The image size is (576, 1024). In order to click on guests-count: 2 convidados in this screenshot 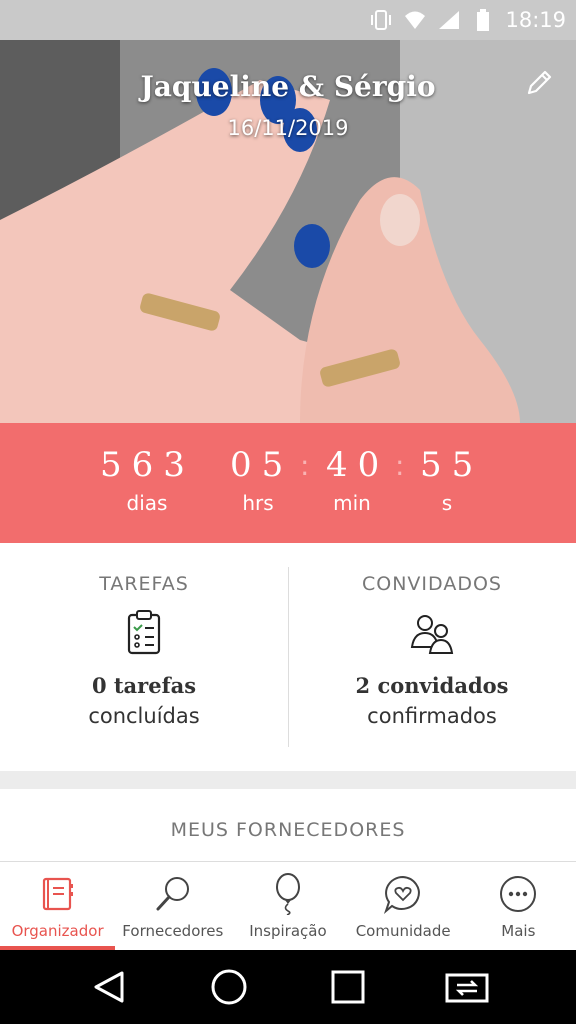, I will do `click(432, 685)`.